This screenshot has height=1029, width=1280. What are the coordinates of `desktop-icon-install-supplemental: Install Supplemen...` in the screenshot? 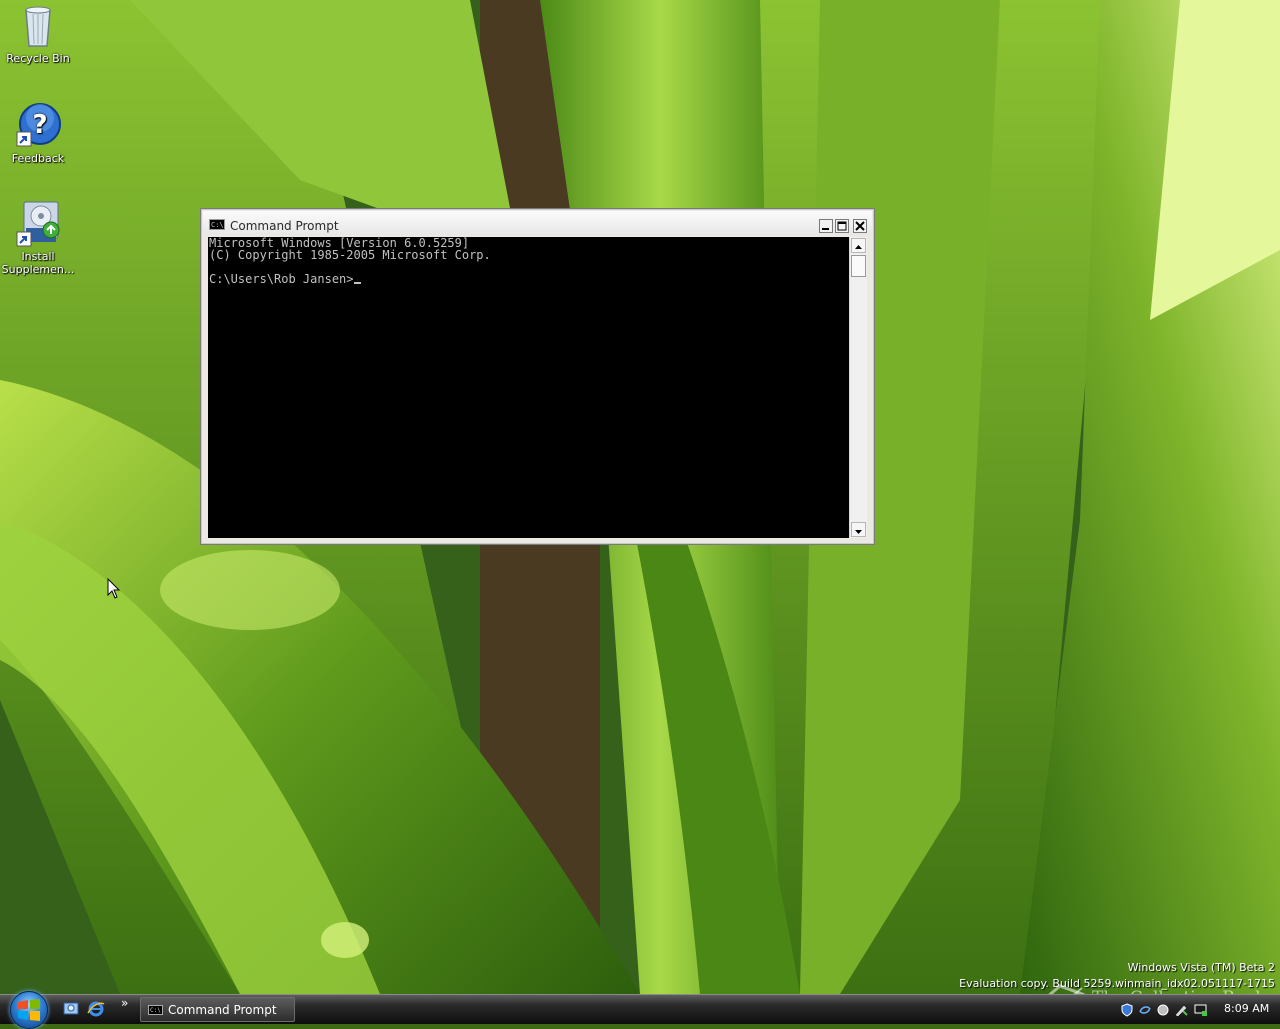 It's located at (38, 238).